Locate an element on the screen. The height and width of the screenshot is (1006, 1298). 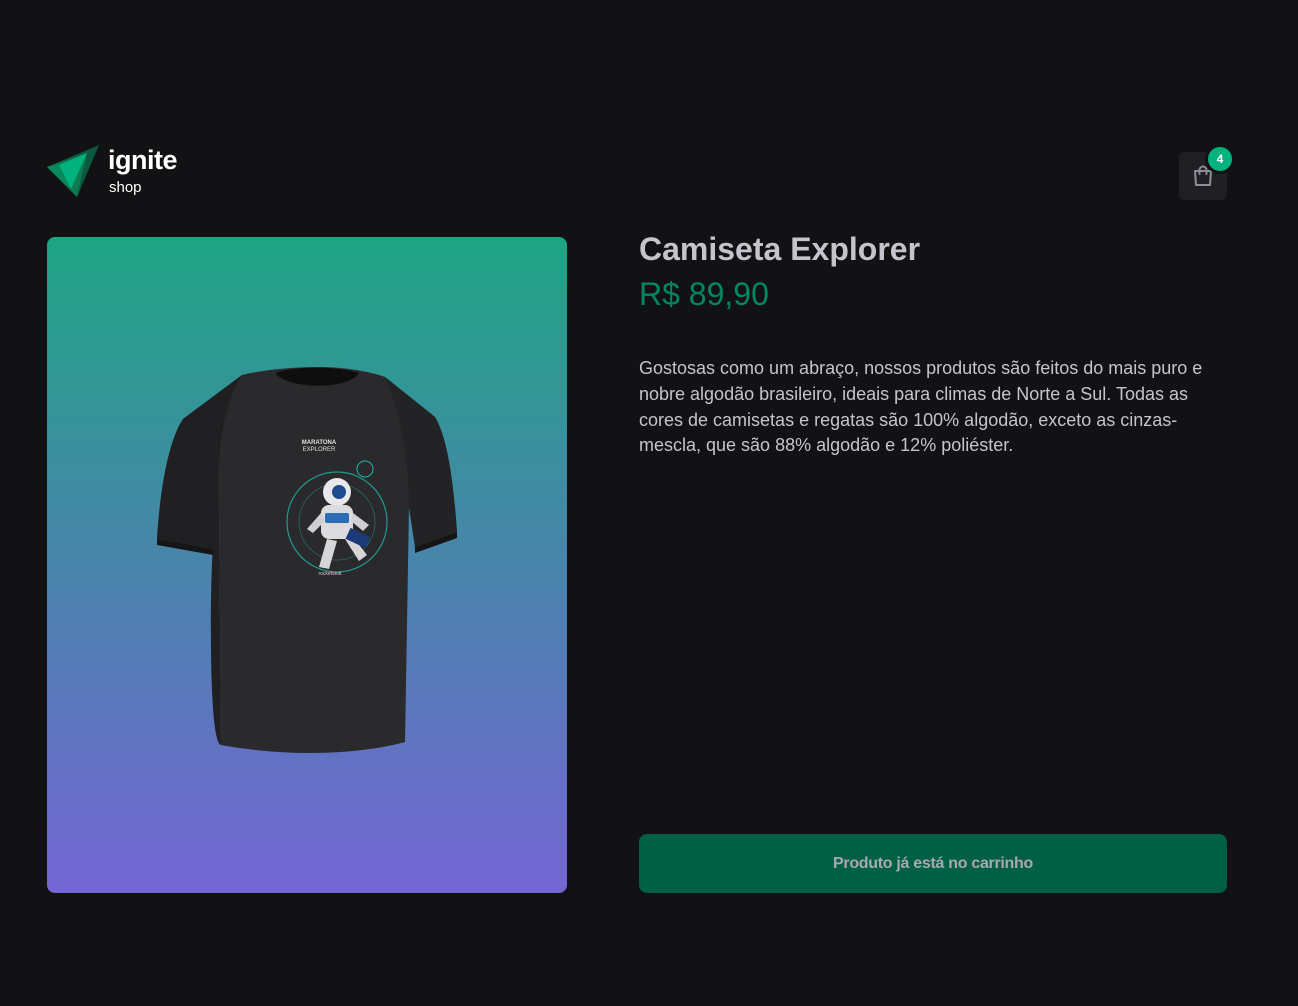
cart-count-badge: 4 is located at coordinates (1220, 159).